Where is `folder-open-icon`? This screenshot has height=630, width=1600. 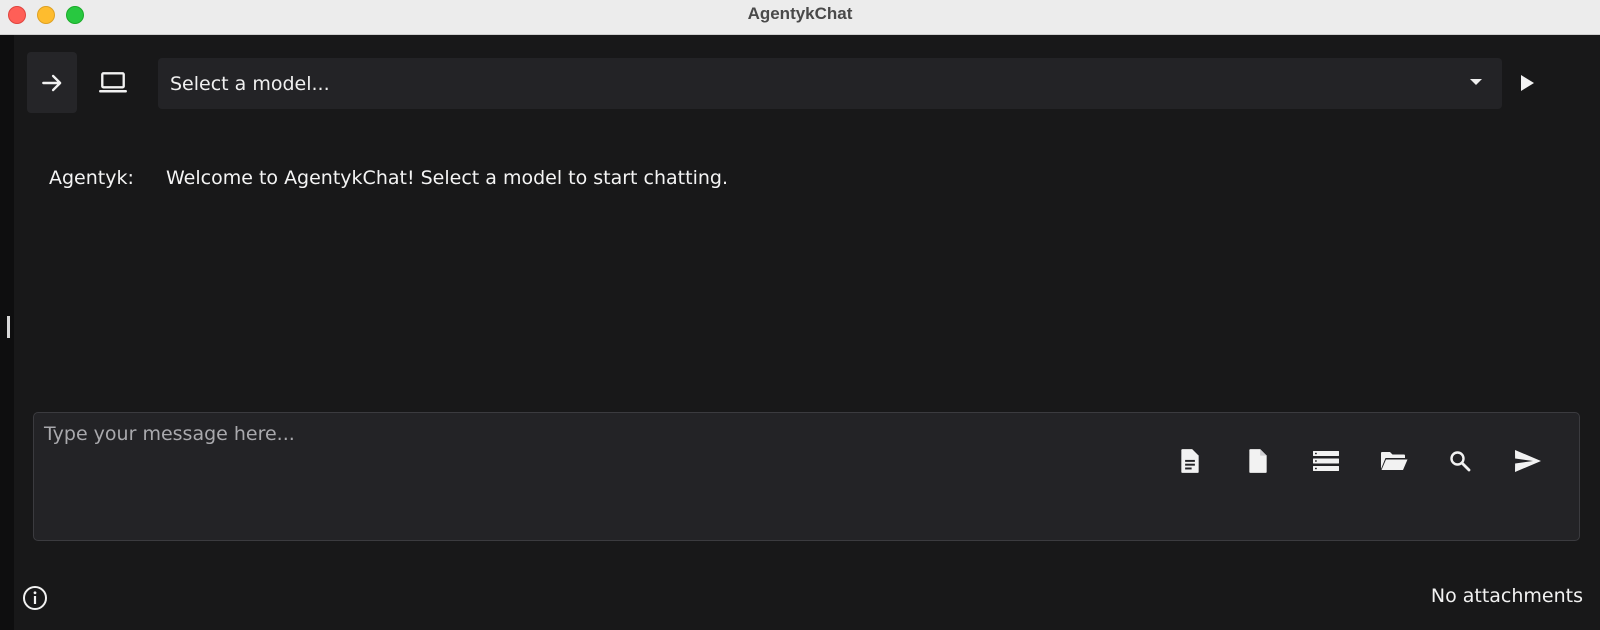
folder-open-icon is located at coordinates (1394, 461).